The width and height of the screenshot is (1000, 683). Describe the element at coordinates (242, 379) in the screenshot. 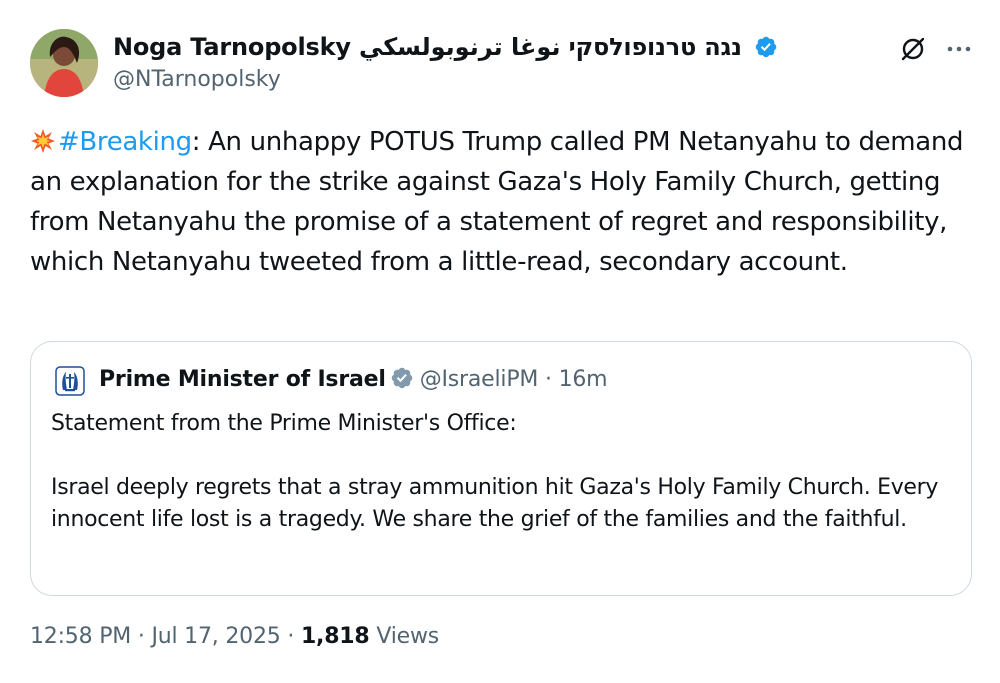

I see `quoted-author-name: Prime Minister of Israel` at that location.